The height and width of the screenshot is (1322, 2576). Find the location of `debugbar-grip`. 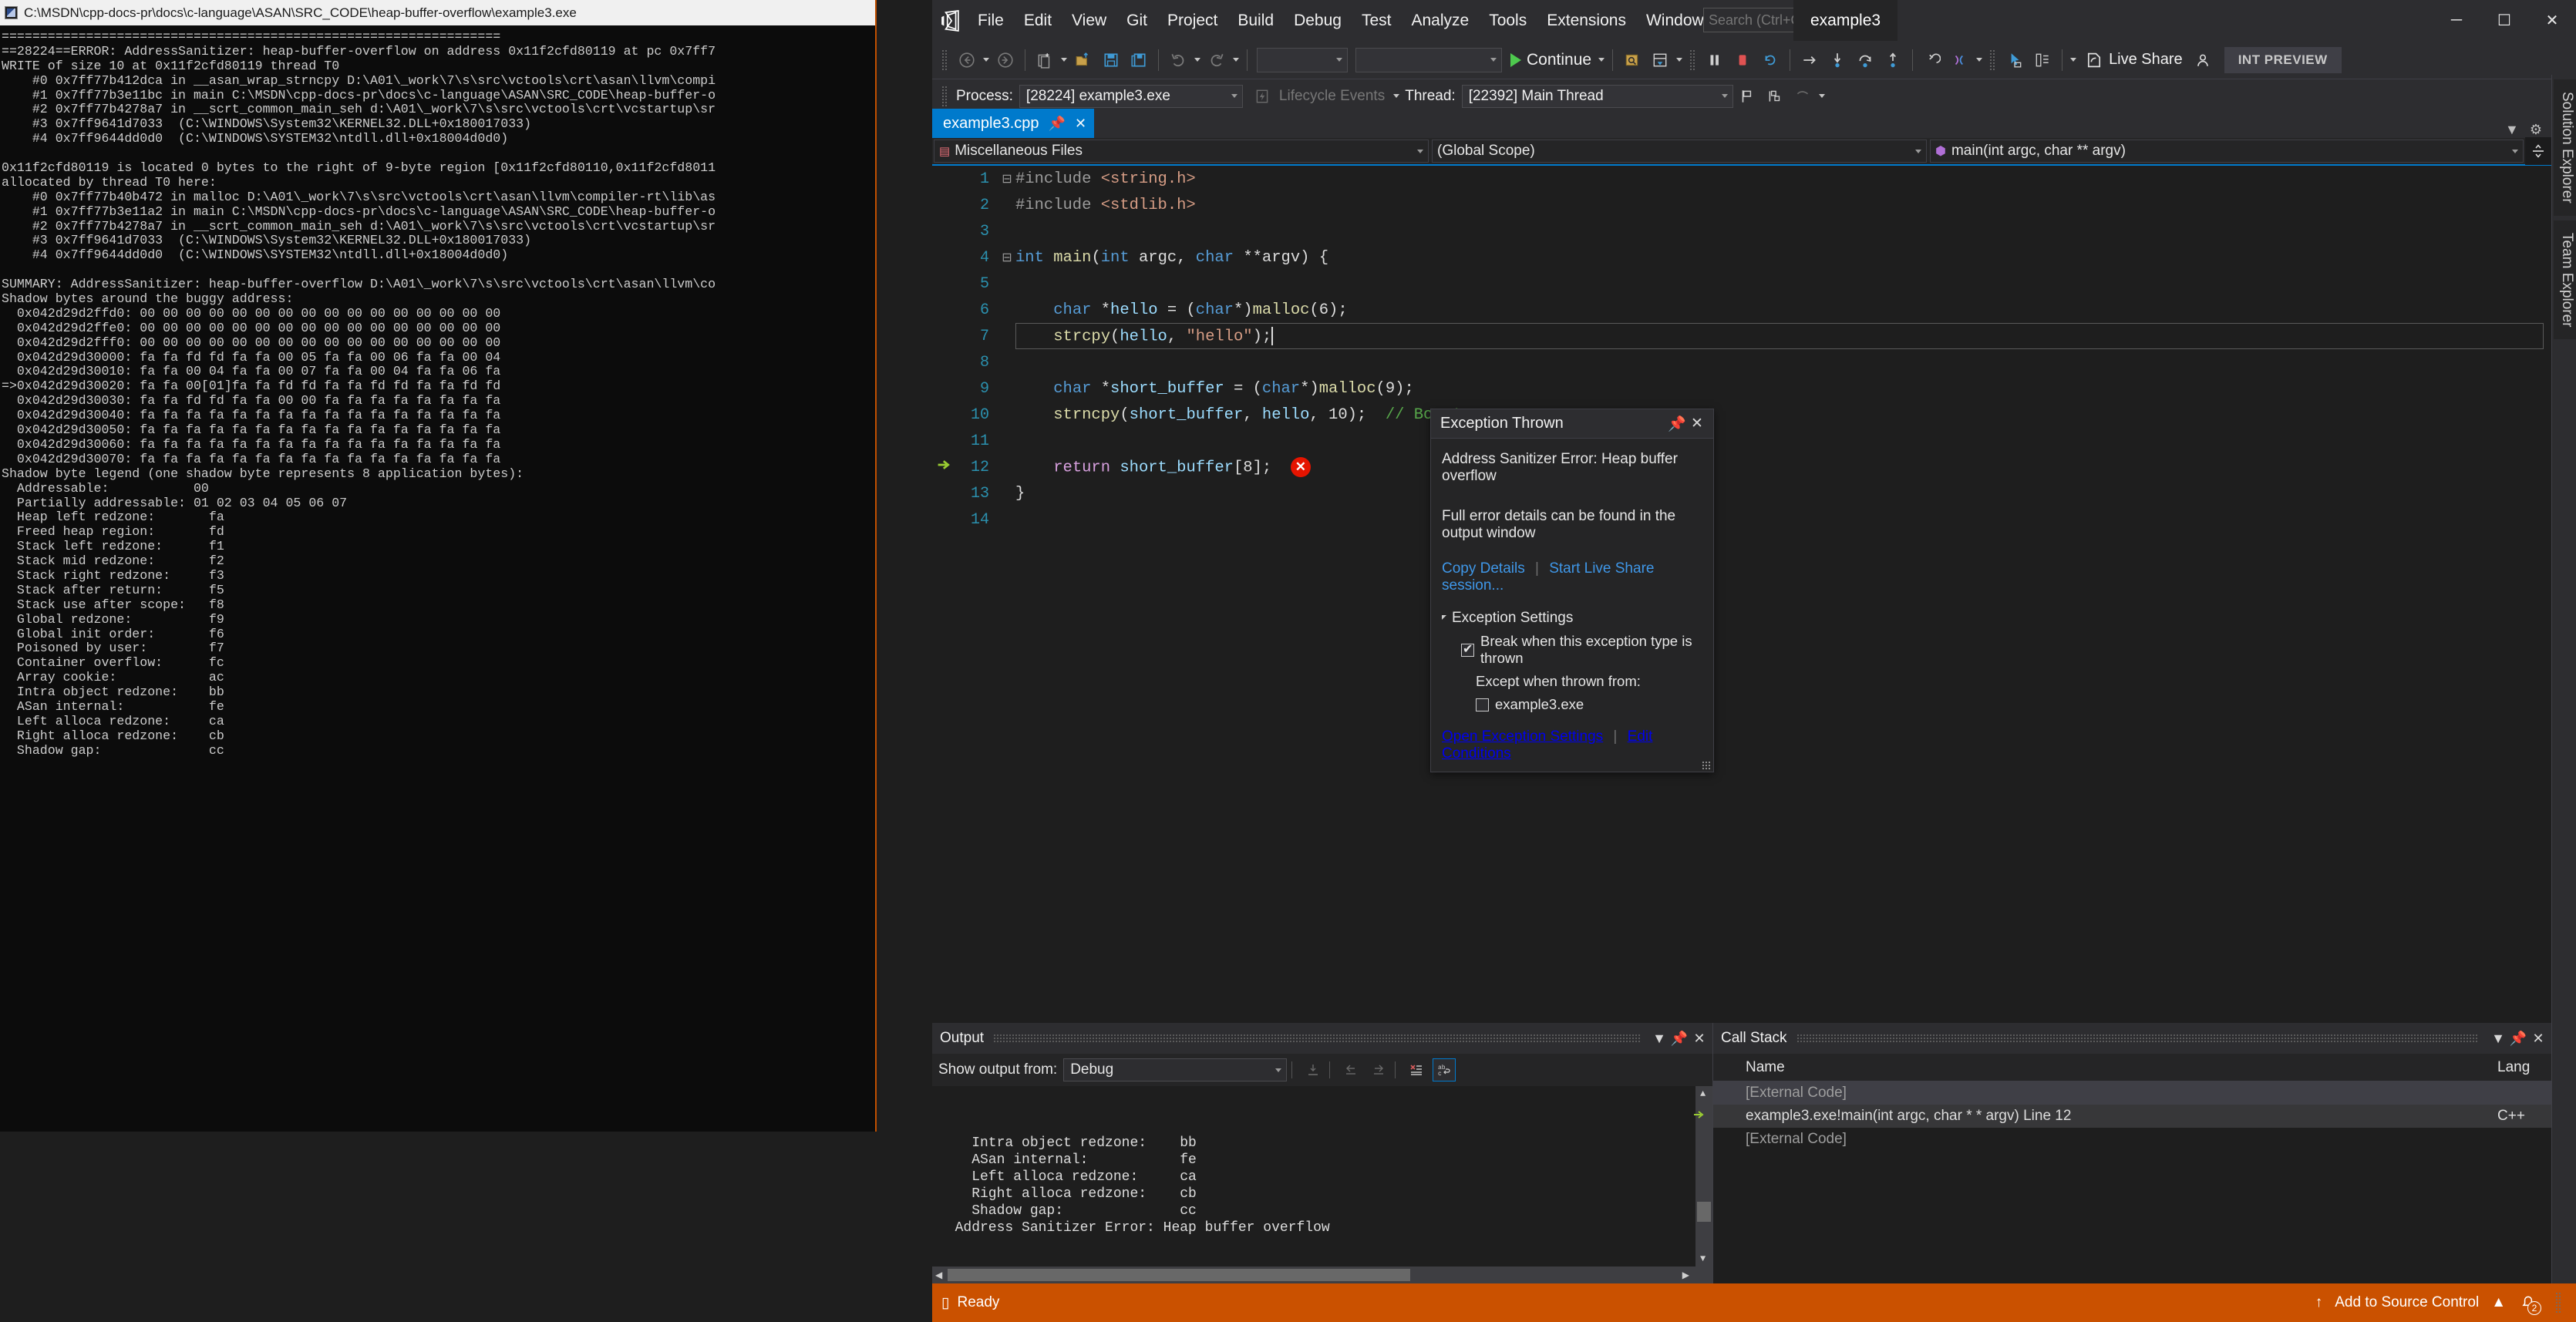

debugbar-grip is located at coordinates (944, 96).